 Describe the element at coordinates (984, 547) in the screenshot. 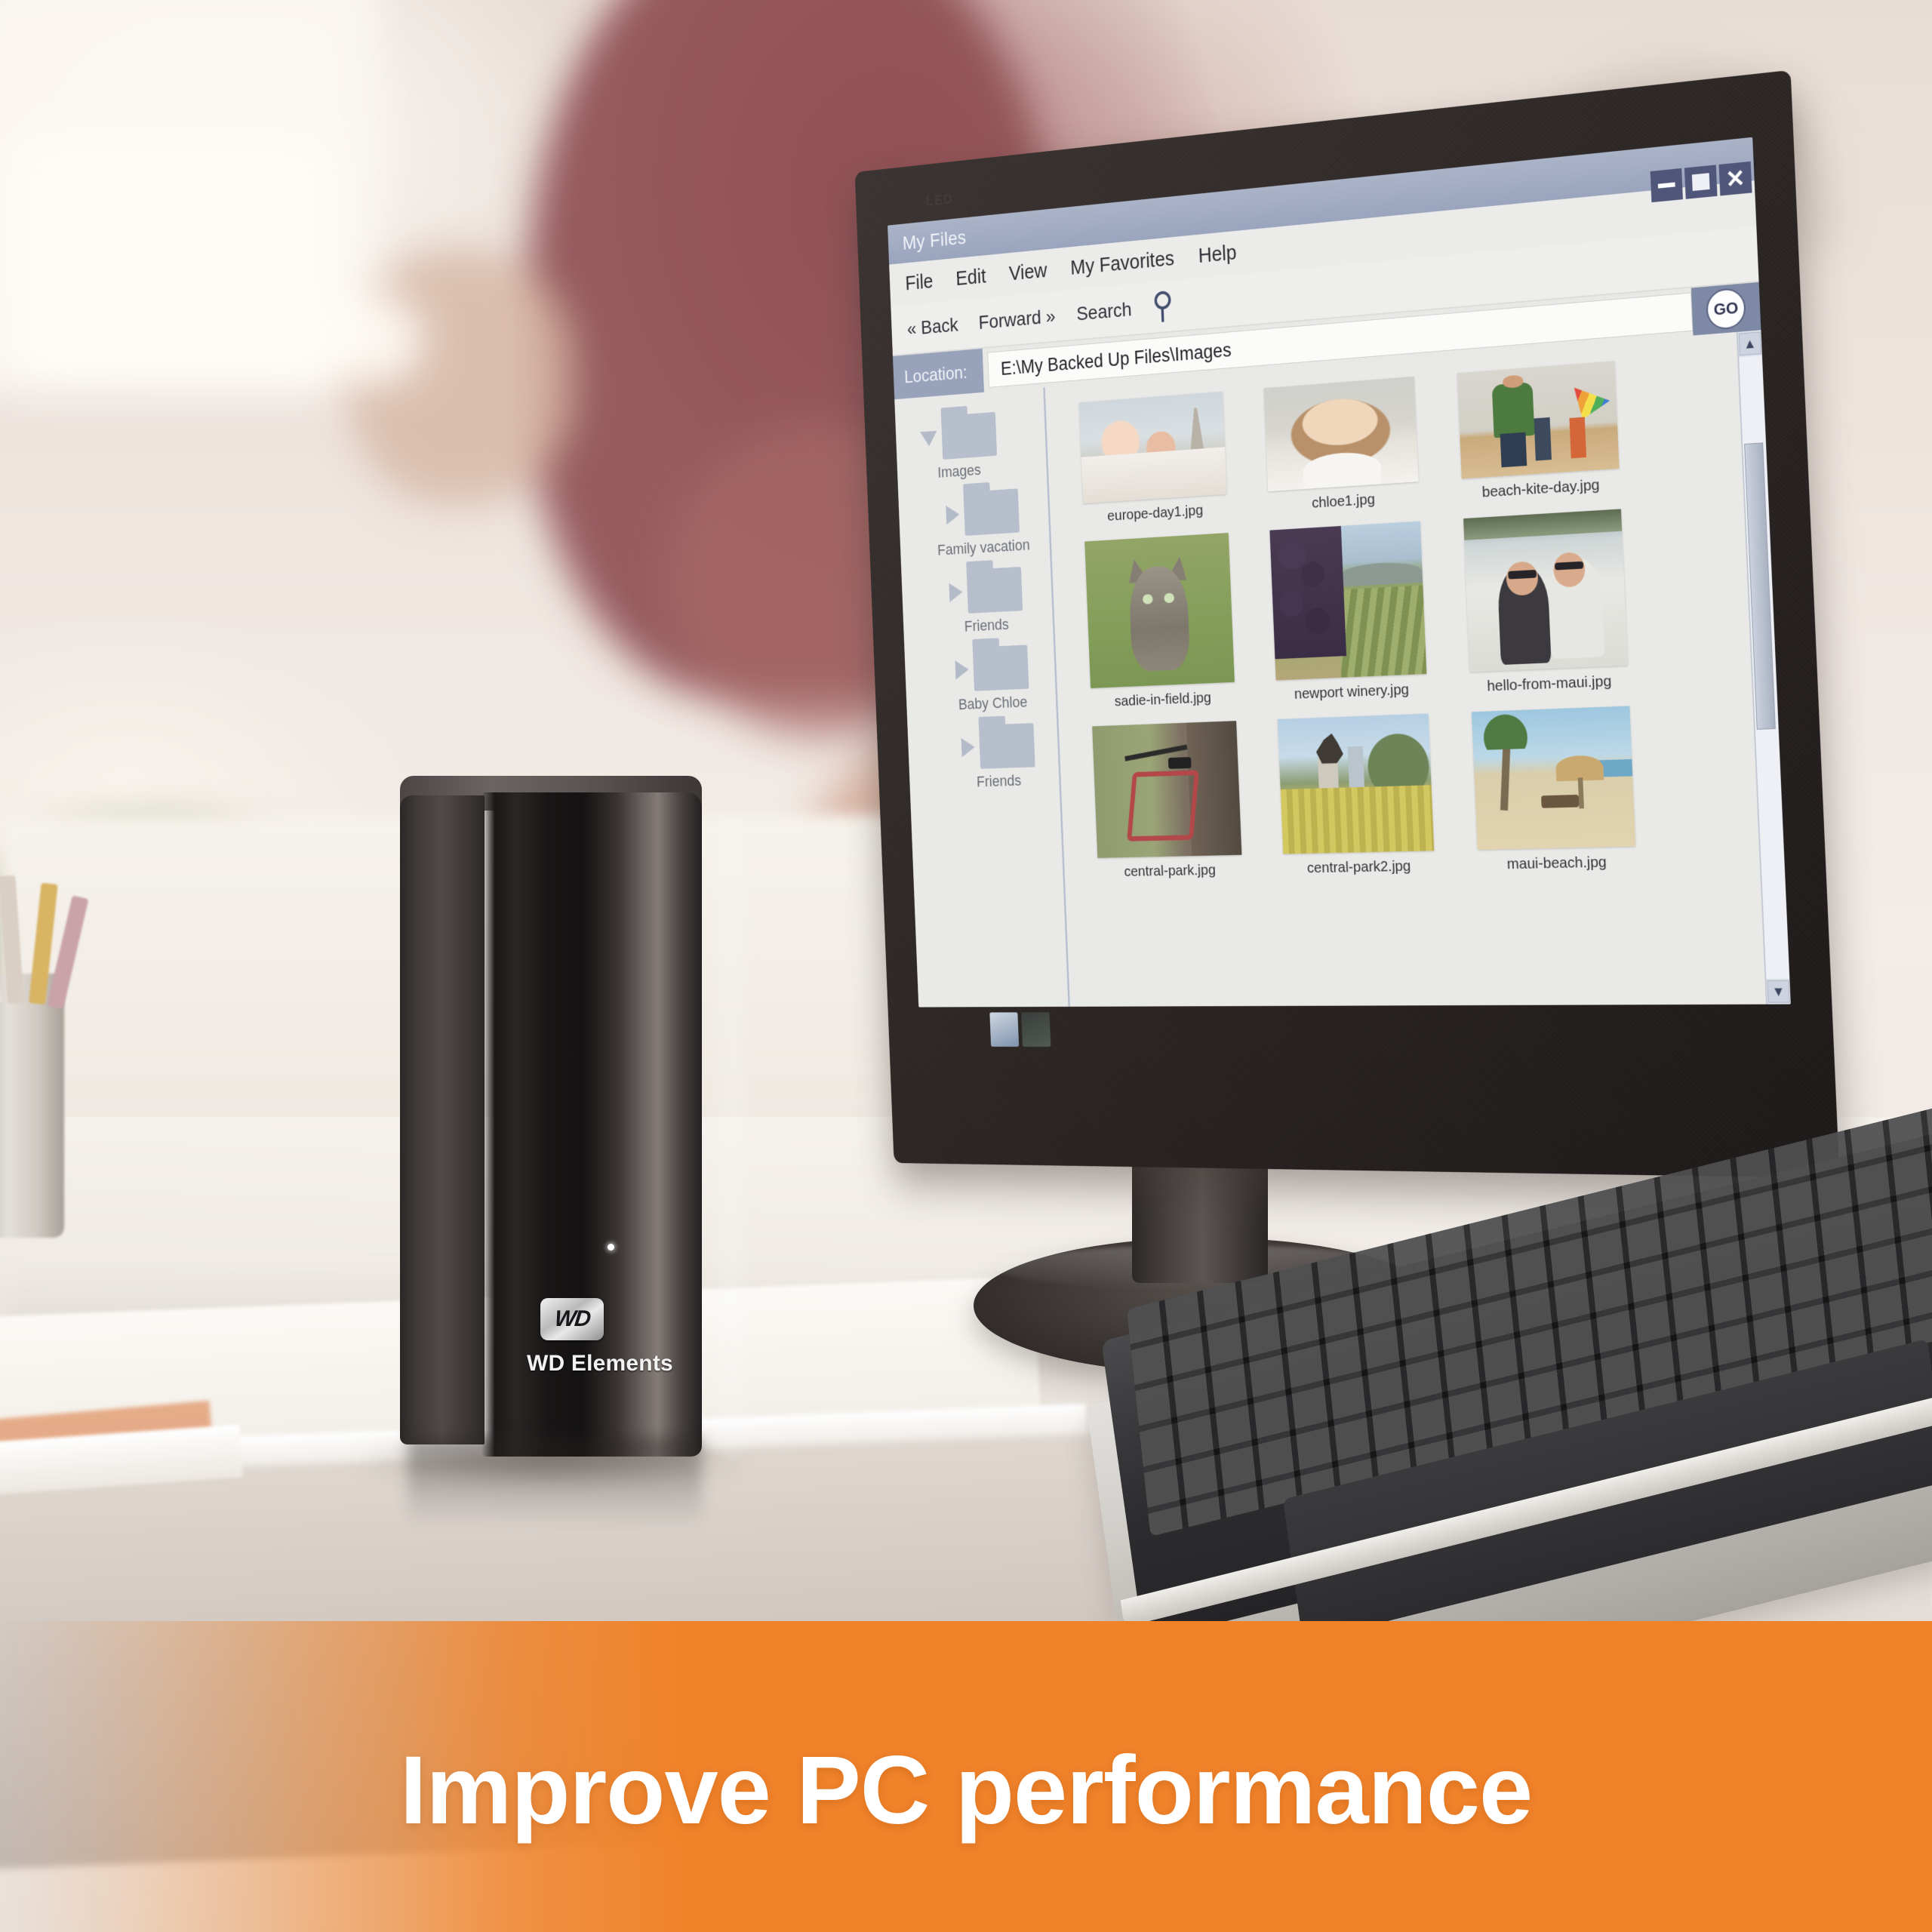

I see `tree-item-label: Family vacation` at that location.